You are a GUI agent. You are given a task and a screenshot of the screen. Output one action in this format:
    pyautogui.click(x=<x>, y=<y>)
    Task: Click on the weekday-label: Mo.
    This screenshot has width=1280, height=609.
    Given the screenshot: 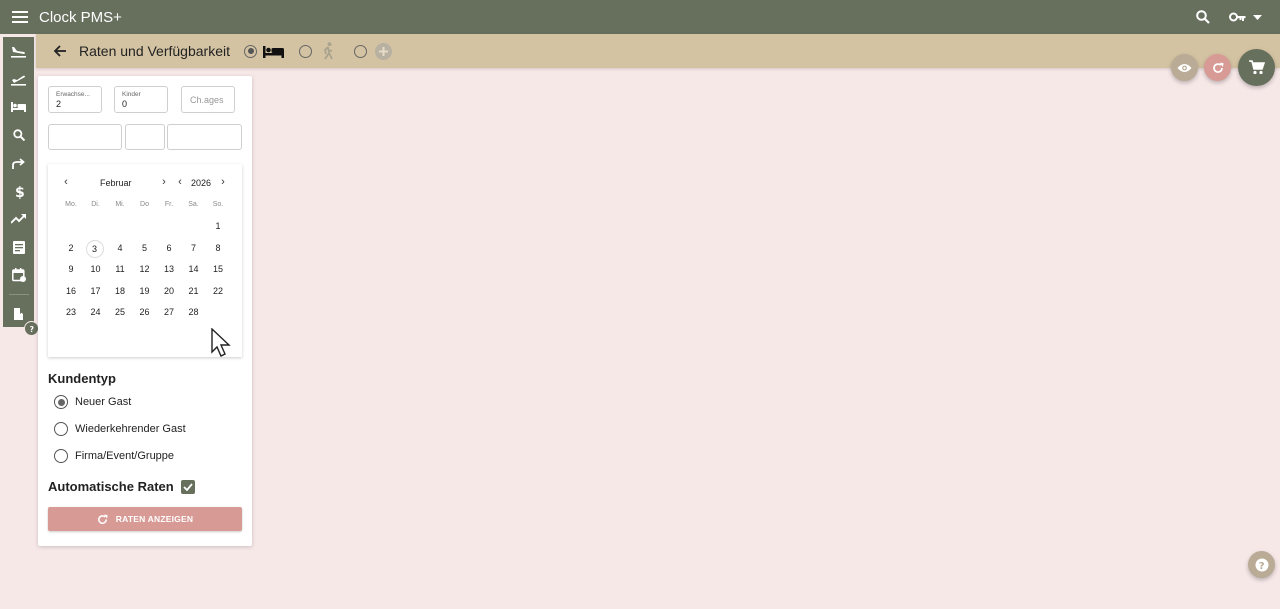 What is the action you would take?
    pyautogui.click(x=71, y=204)
    